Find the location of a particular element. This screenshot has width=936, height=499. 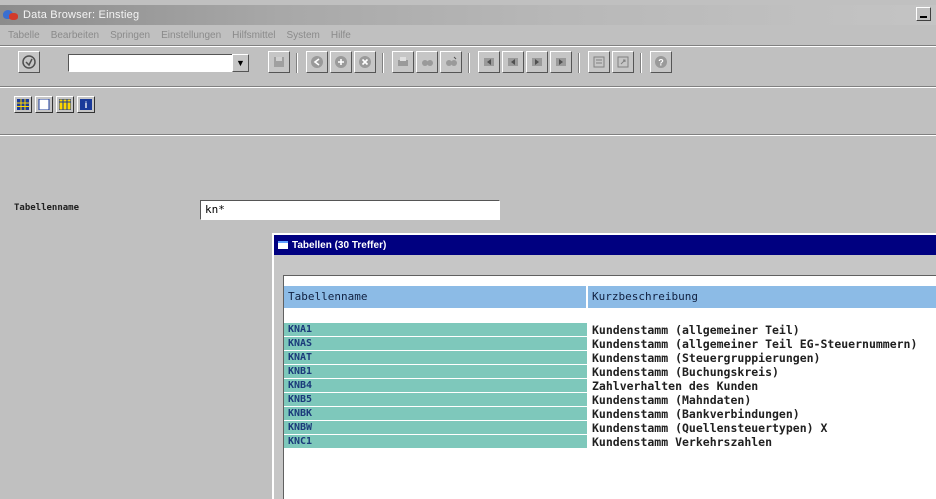

table-name-input: kn* is located at coordinates (350, 210).